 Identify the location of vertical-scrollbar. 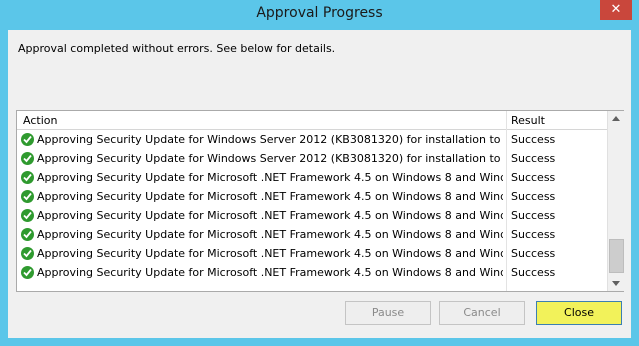
(615, 201).